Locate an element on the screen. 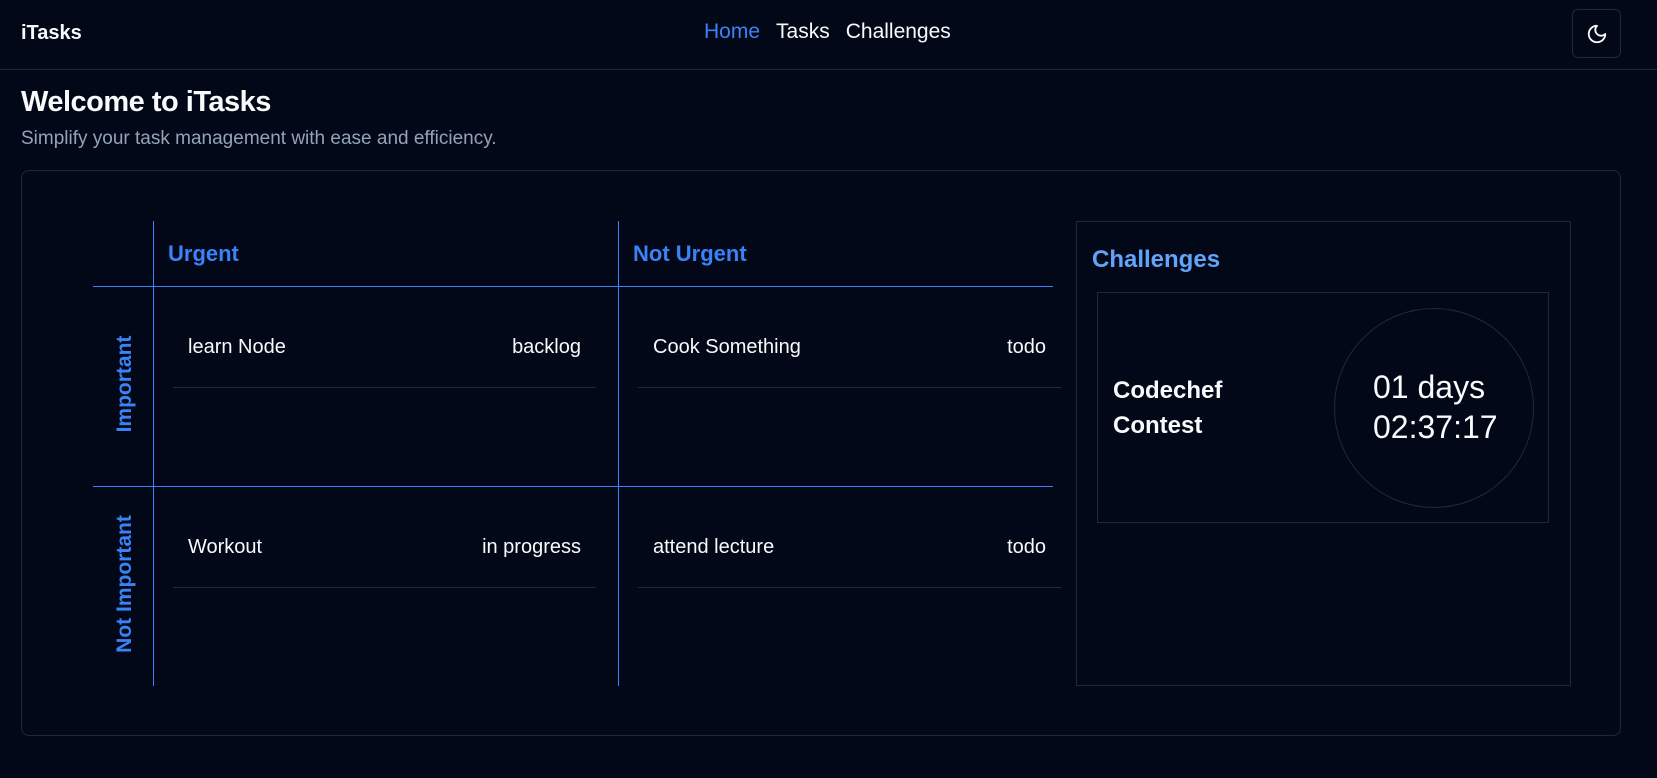 The image size is (1657, 778). task-name: Cook Something is located at coordinates (727, 346).